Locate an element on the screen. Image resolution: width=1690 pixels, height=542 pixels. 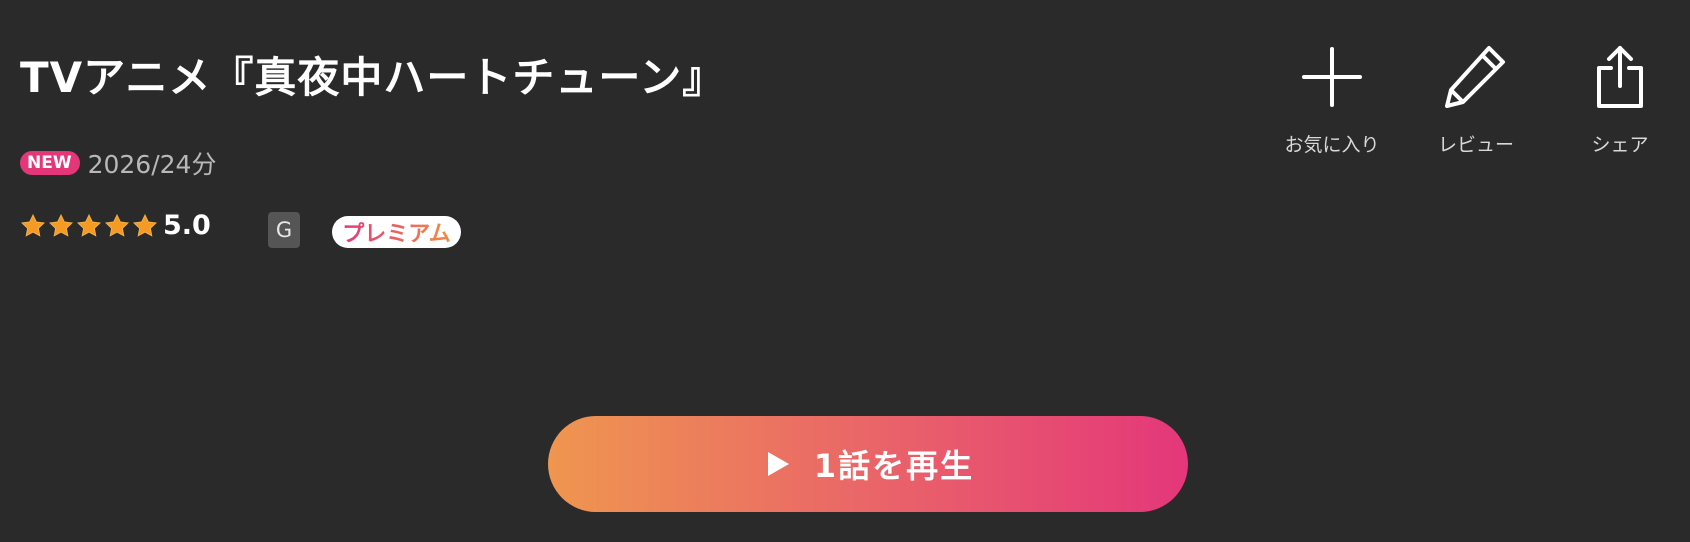
premium-badge: プレミアム is located at coordinates (396, 232).